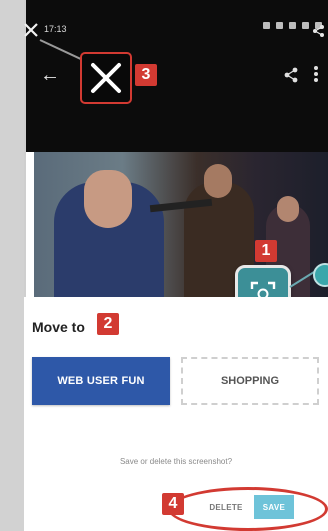 The height and width of the screenshot is (531, 328). I want to click on close-button-highlight, so click(106, 78).